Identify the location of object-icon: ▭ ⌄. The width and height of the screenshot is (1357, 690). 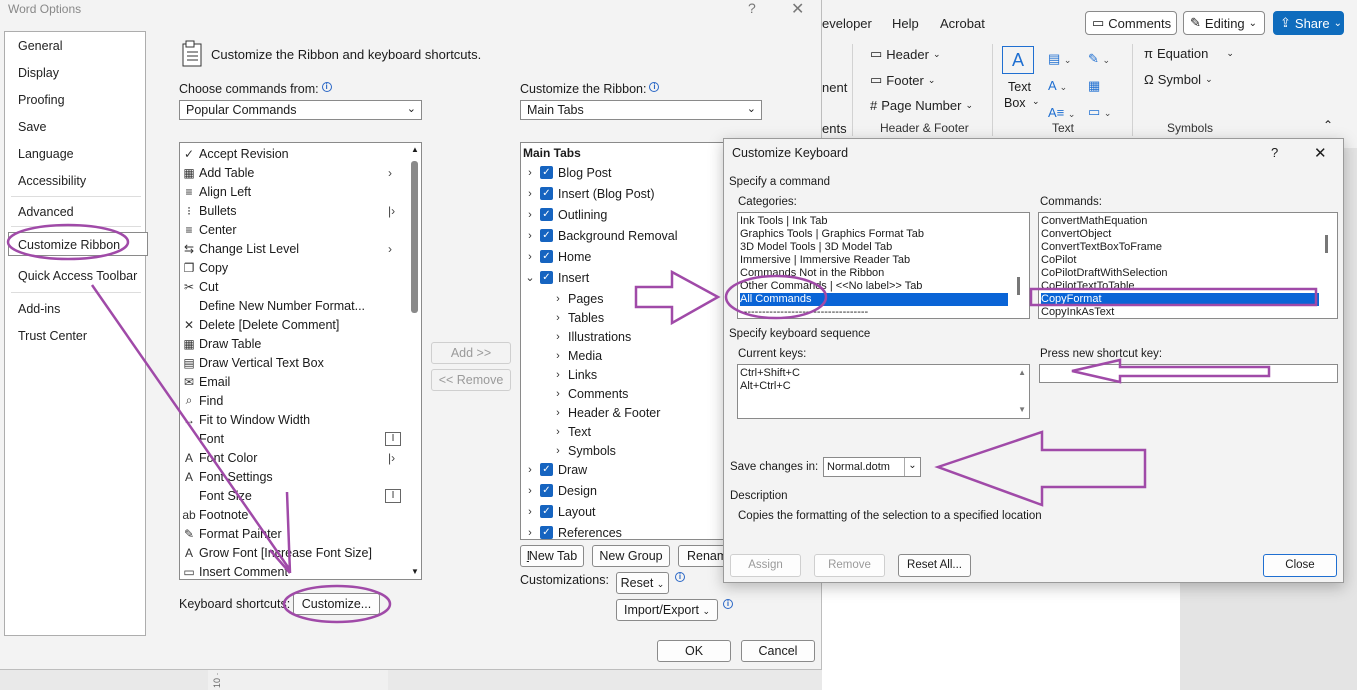
(1099, 112).